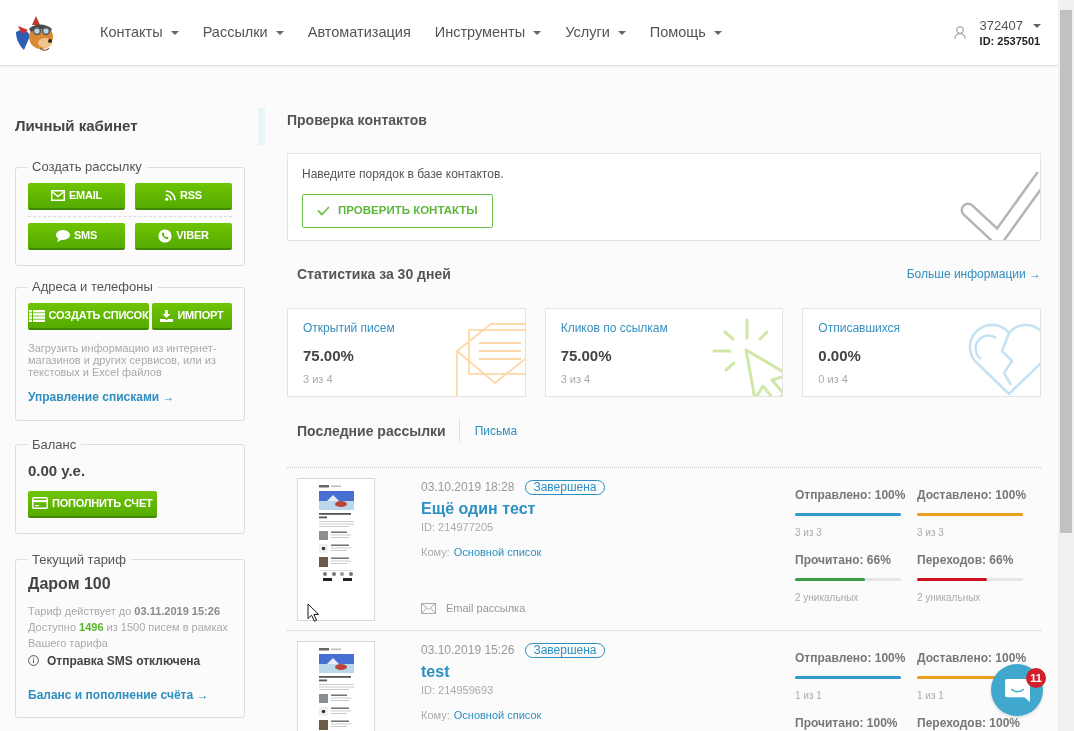 This screenshot has width=1074, height=731. What do you see at coordinates (87, 167) in the screenshot?
I see `panel-legend: Создать рассылку` at bounding box center [87, 167].